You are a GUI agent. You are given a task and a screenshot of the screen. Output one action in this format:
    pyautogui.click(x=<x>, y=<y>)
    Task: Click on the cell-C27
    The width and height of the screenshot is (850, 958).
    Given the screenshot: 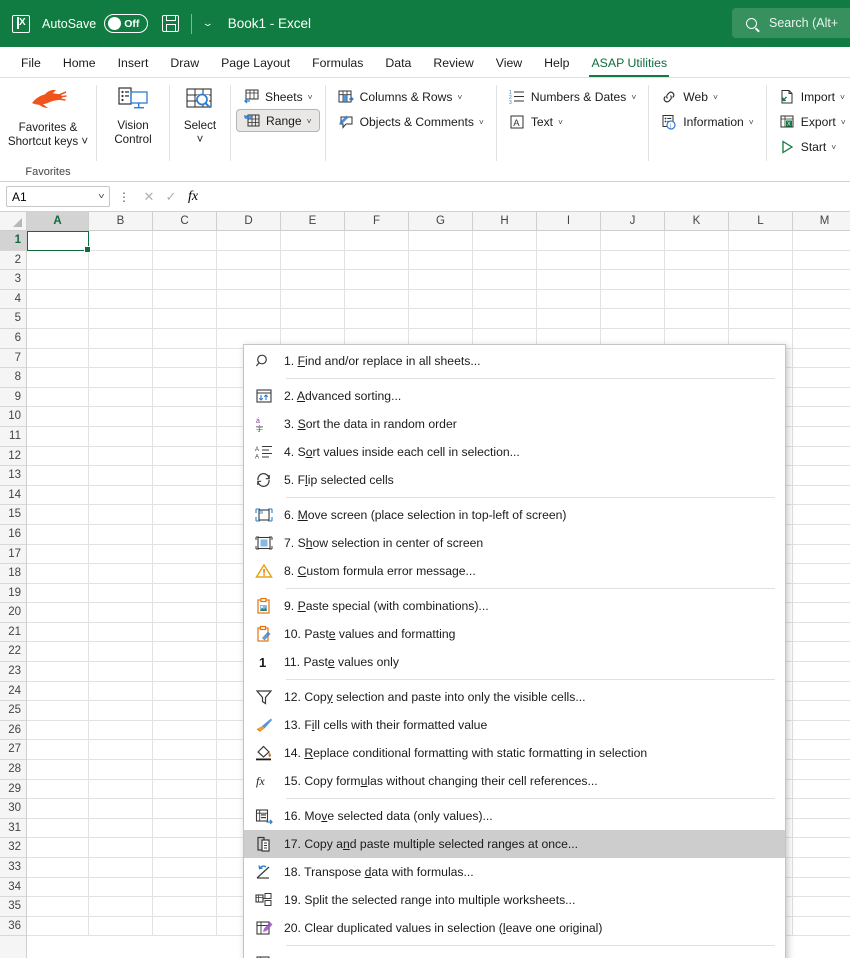 What is the action you would take?
    pyautogui.click(x=185, y=750)
    